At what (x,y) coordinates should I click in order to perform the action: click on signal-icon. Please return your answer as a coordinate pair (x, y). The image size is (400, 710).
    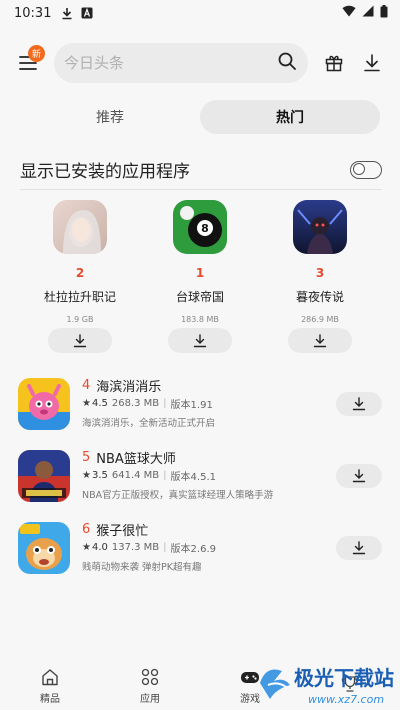
    Looking at the image, I should click on (368, 13).